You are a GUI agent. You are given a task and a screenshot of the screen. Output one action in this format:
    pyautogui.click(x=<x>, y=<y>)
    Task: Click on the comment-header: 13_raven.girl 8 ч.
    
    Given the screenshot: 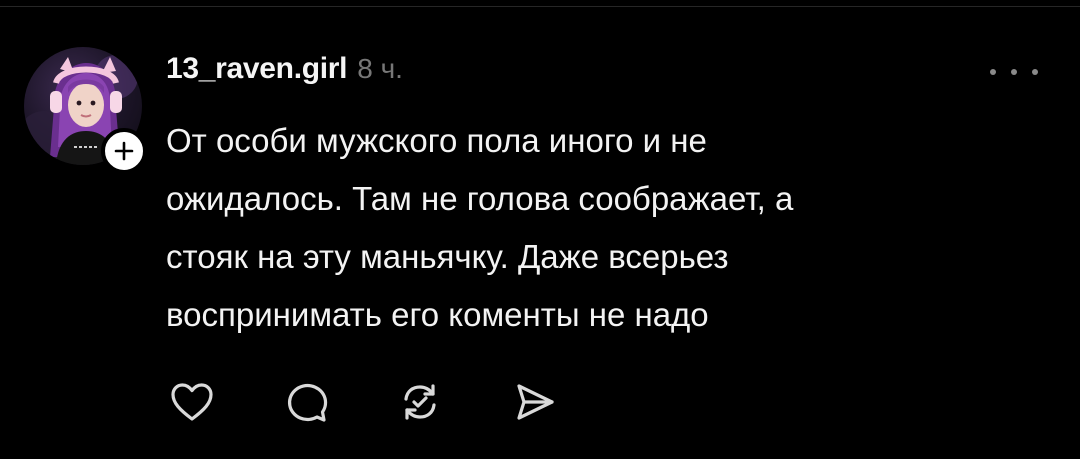 What is the action you would take?
    pyautogui.click(x=284, y=72)
    